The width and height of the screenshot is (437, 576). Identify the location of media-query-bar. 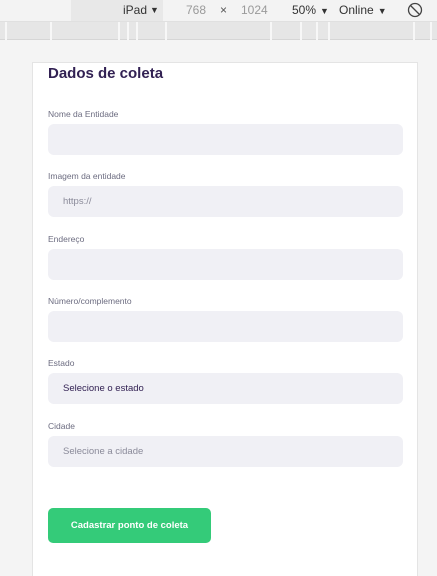
(218, 31).